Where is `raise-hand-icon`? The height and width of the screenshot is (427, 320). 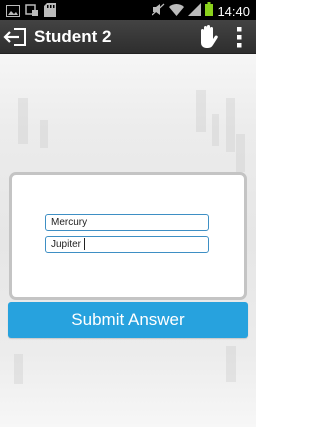
raise-hand-icon is located at coordinates (208, 39).